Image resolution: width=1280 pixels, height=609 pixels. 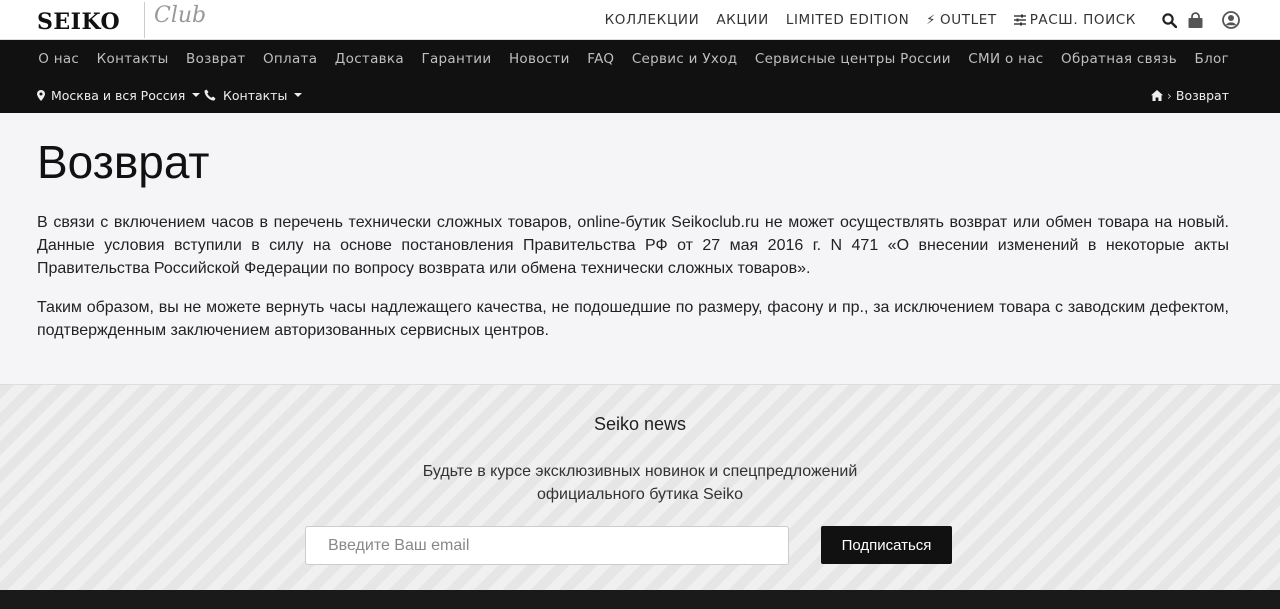 What do you see at coordinates (600, 59) in the screenshot?
I see `menu-faq: FAQ` at bounding box center [600, 59].